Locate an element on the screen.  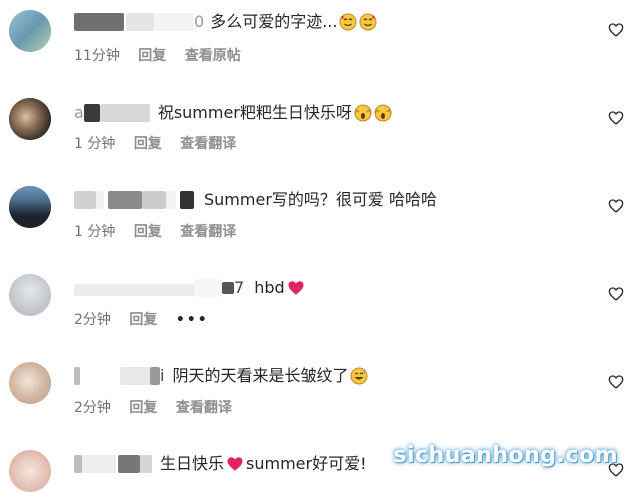
comment-meta: 2分钟 回复 查看翻译 is located at coordinates (160, 408).